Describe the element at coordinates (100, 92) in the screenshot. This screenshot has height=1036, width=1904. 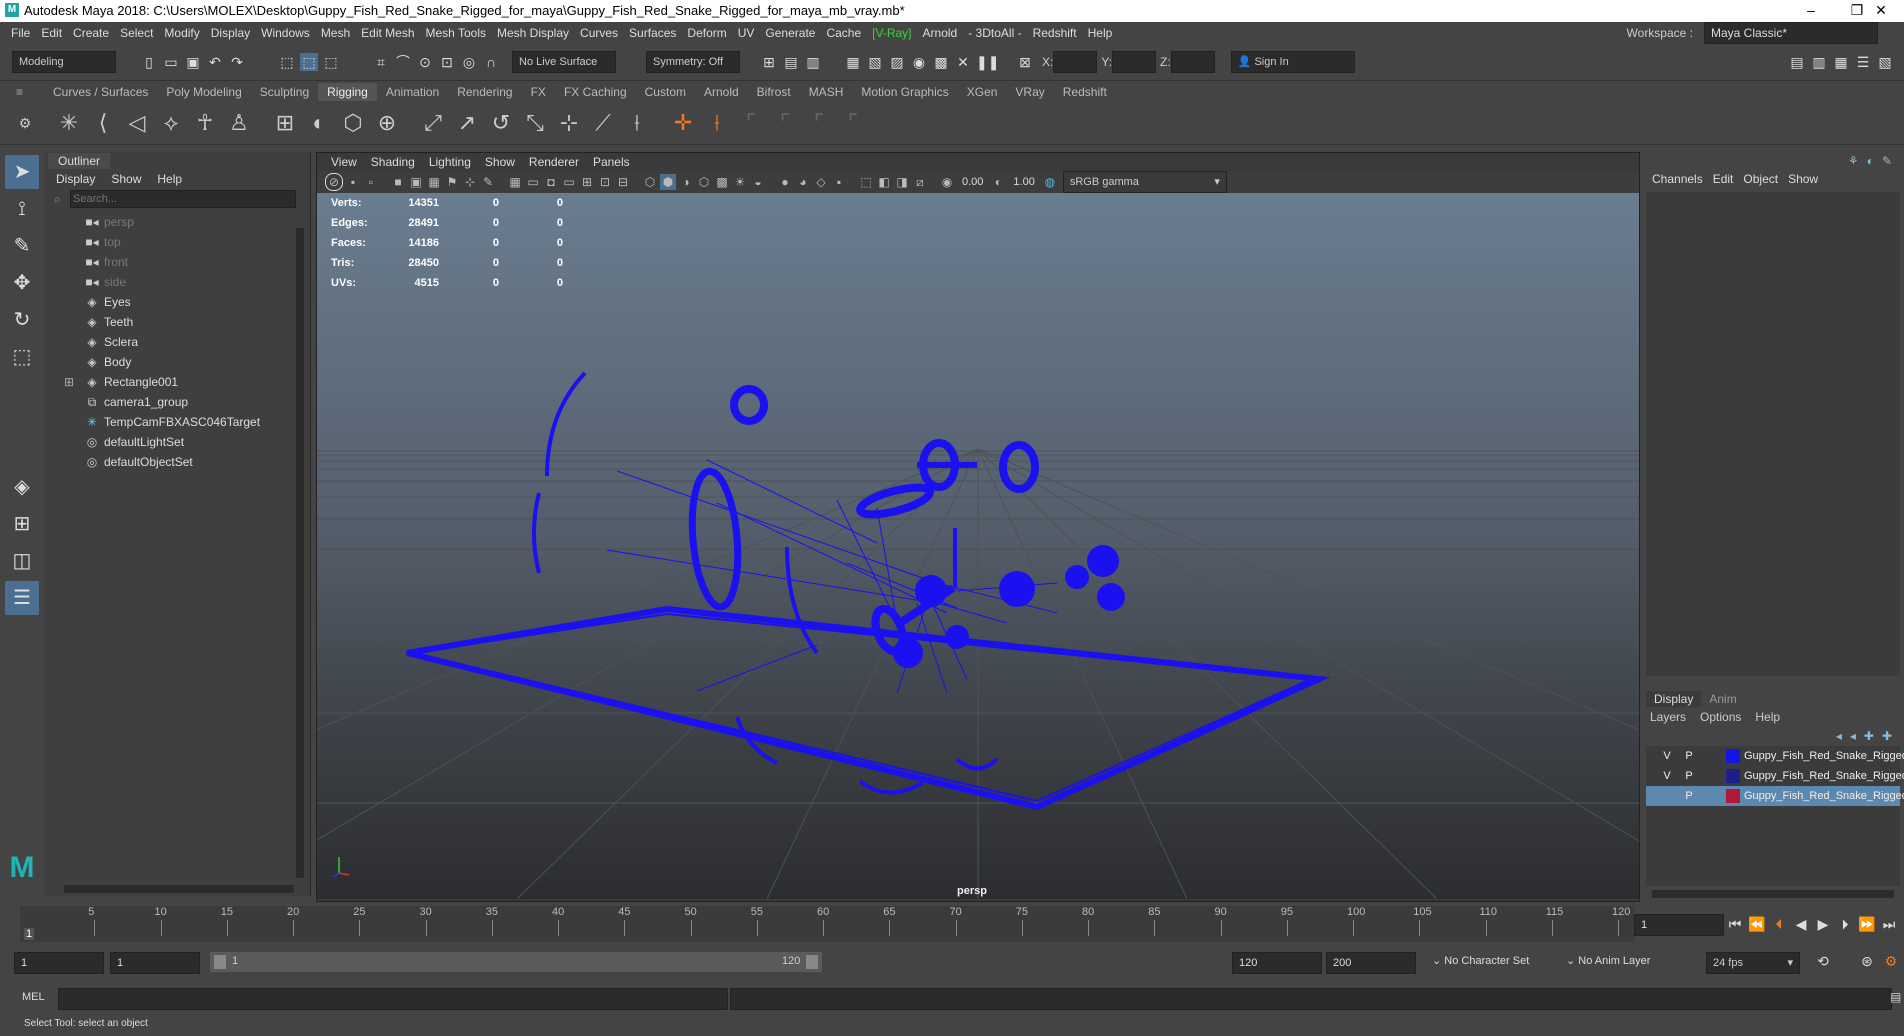
I see `tab-curves-surfaces: Curves / Surfaces` at that location.